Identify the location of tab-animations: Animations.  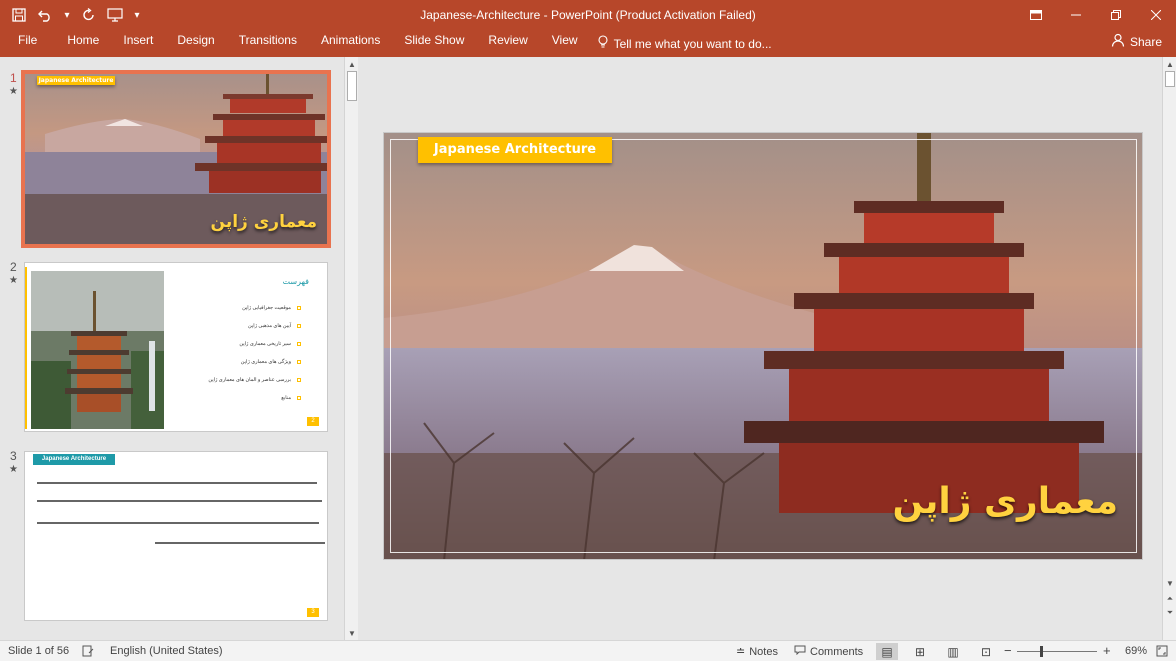
(350, 43).